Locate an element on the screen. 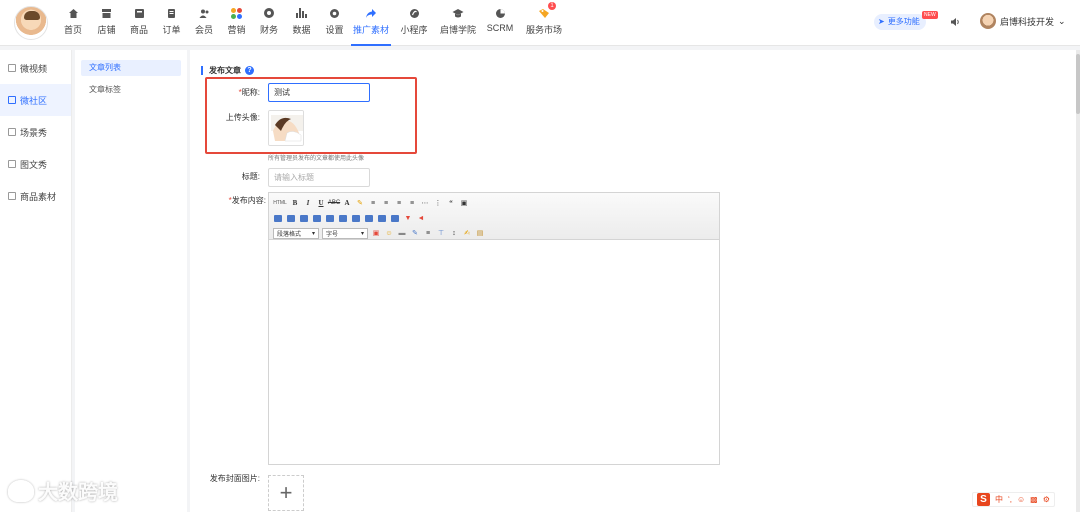  italic-icon: I is located at coordinates (308, 203).